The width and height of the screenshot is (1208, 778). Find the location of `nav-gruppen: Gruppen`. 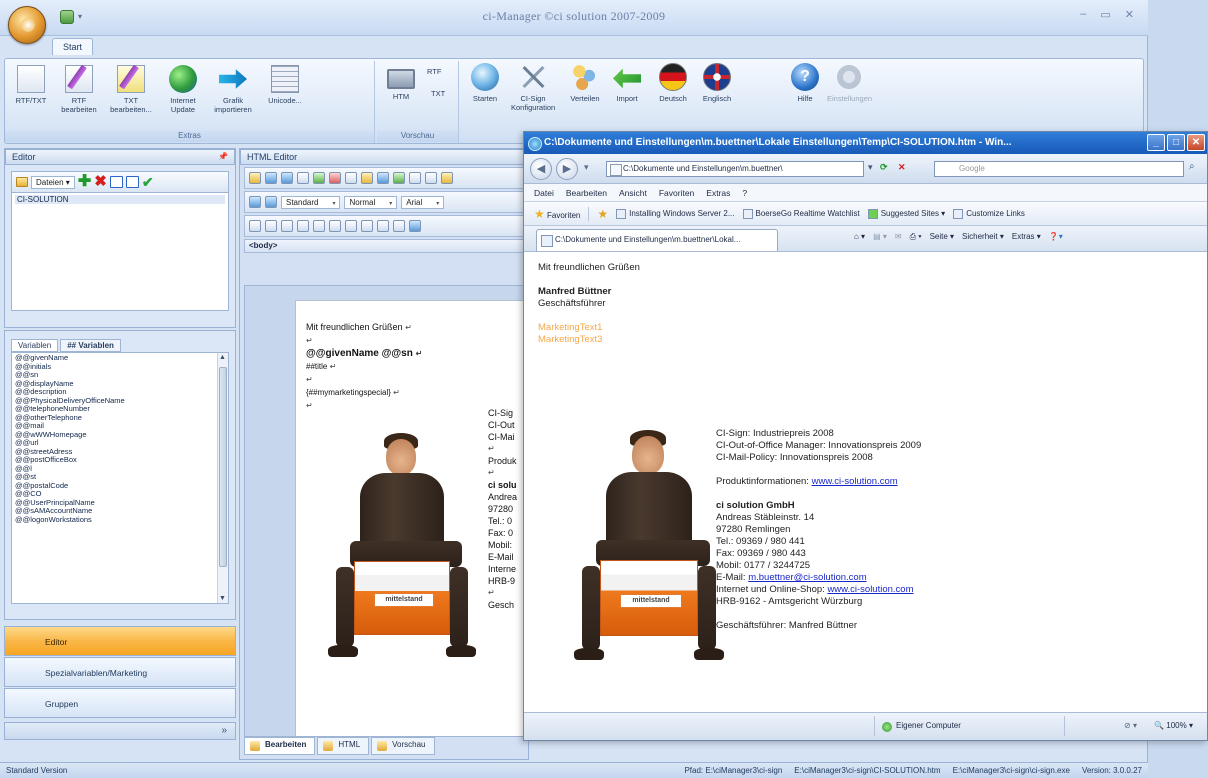

nav-gruppen: Gruppen is located at coordinates (120, 703).